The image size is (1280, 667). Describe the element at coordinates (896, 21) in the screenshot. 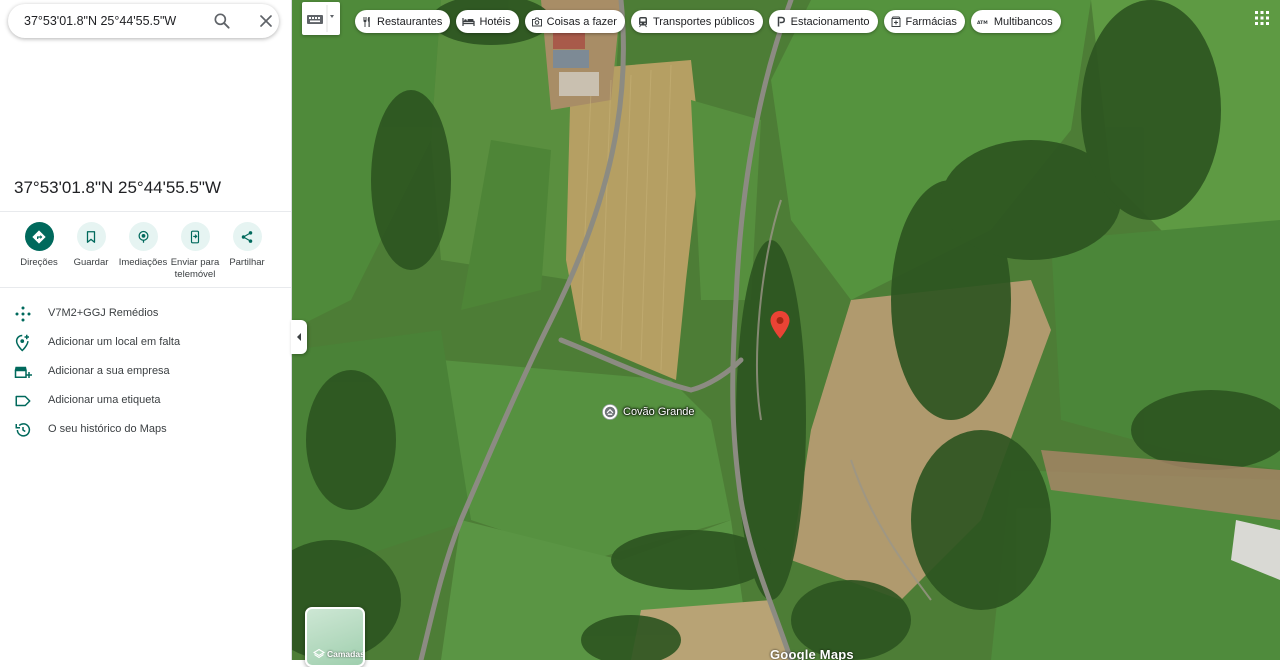

I see `pharmacy-icon` at that location.